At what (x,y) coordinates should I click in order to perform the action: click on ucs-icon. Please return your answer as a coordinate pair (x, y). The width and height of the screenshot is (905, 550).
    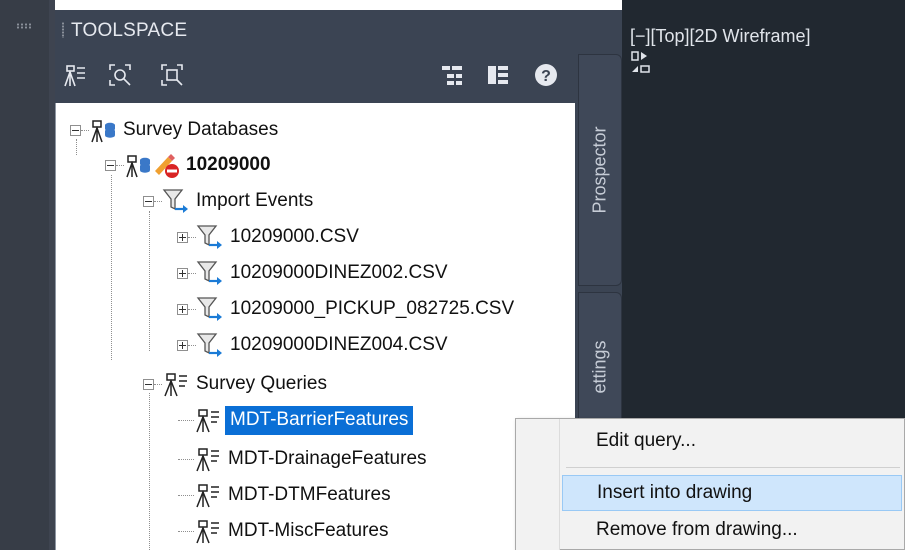
    Looking at the image, I should click on (641, 67).